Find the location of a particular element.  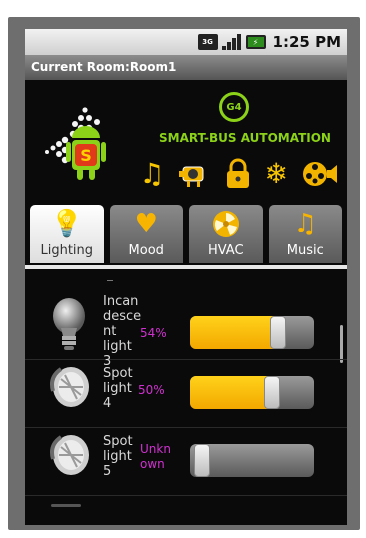

fan-icon is located at coordinates (225, 224).